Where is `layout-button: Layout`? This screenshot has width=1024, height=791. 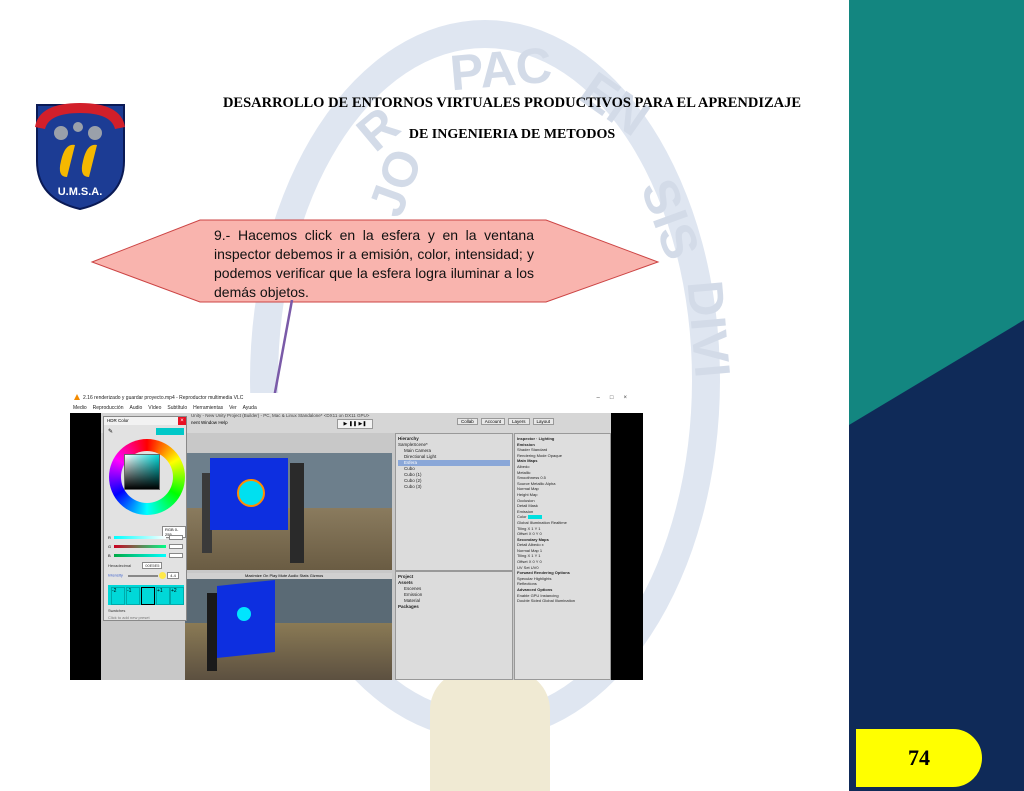
layout-button: Layout is located at coordinates (543, 421).